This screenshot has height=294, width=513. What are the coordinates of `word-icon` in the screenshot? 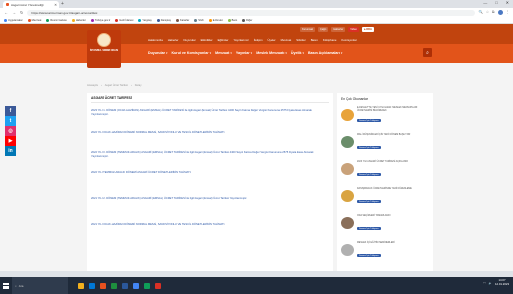 It's located at (125, 285).